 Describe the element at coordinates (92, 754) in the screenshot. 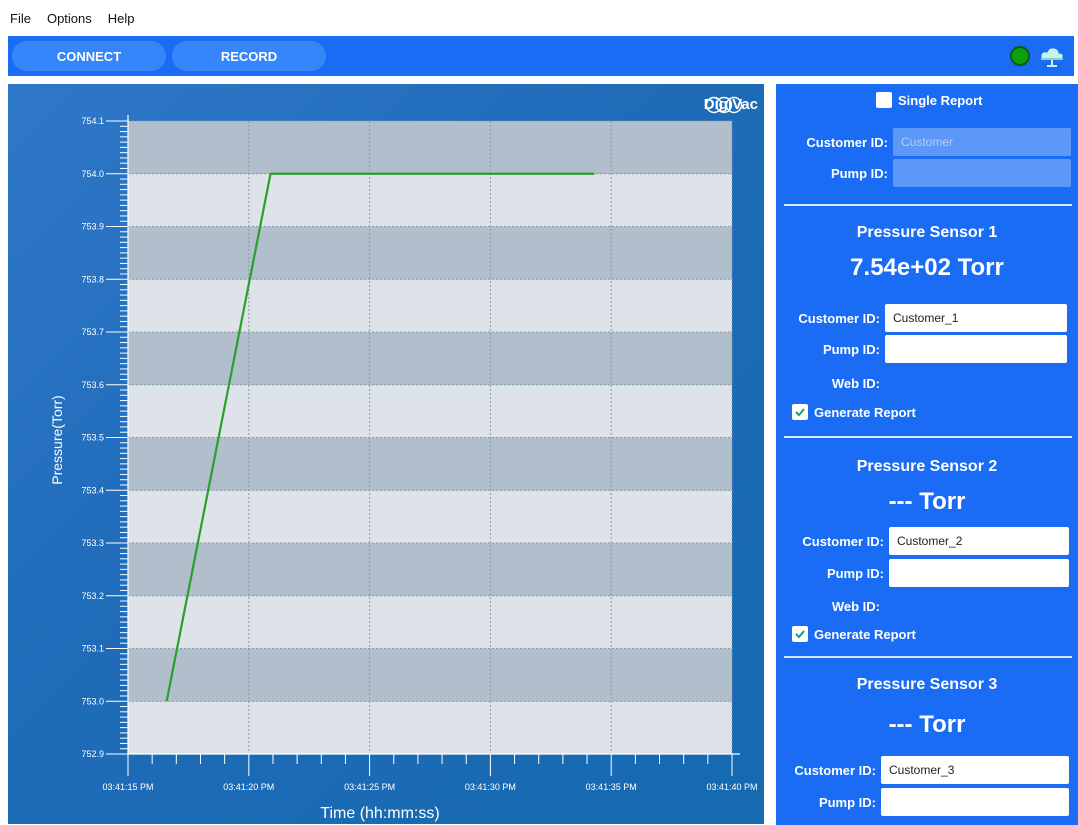

I see `y-tick-label: 752.9` at that location.